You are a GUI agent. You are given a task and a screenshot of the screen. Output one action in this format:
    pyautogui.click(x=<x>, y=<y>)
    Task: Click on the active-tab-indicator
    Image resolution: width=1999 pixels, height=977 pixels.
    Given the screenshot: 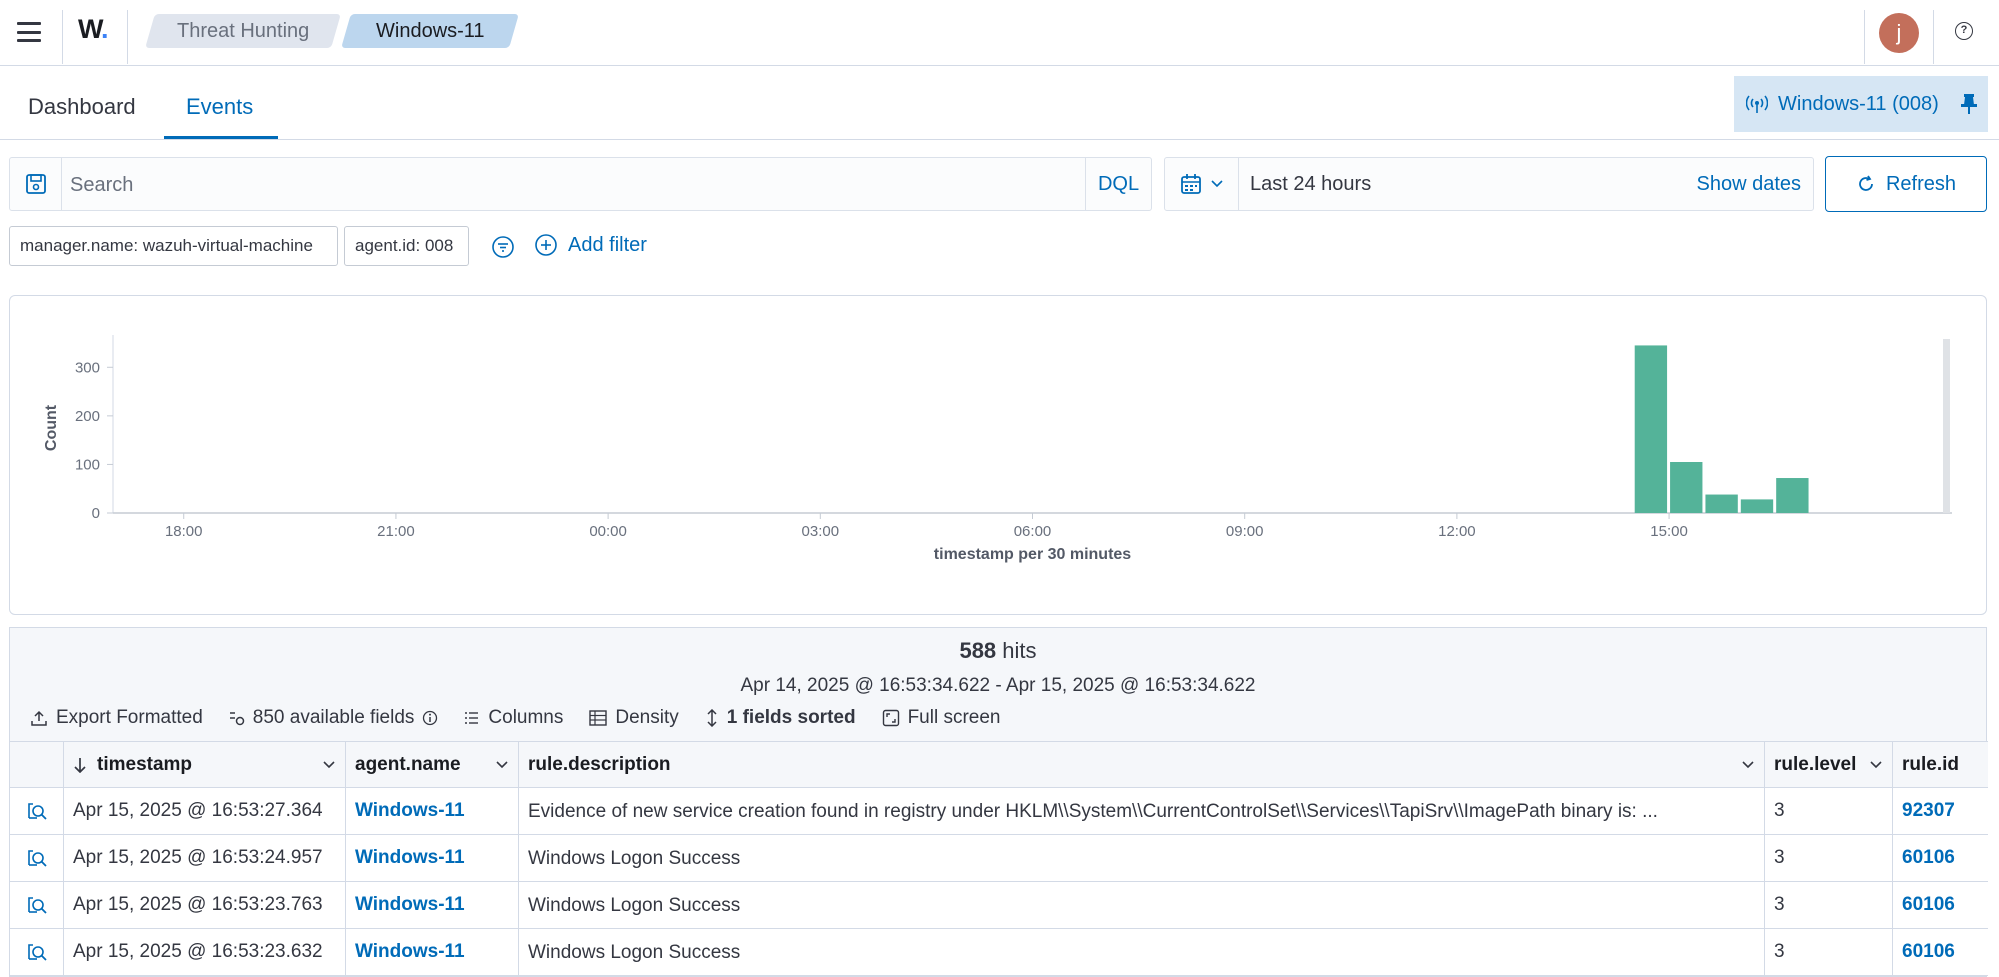 What is the action you would take?
    pyautogui.click(x=221, y=137)
    